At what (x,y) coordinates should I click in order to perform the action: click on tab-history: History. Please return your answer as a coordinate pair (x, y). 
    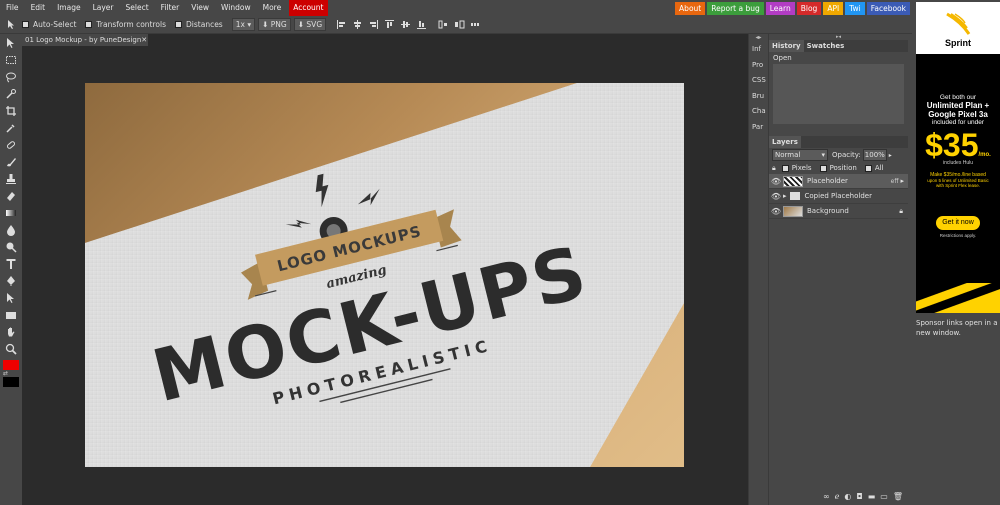
    Looking at the image, I should click on (786, 46).